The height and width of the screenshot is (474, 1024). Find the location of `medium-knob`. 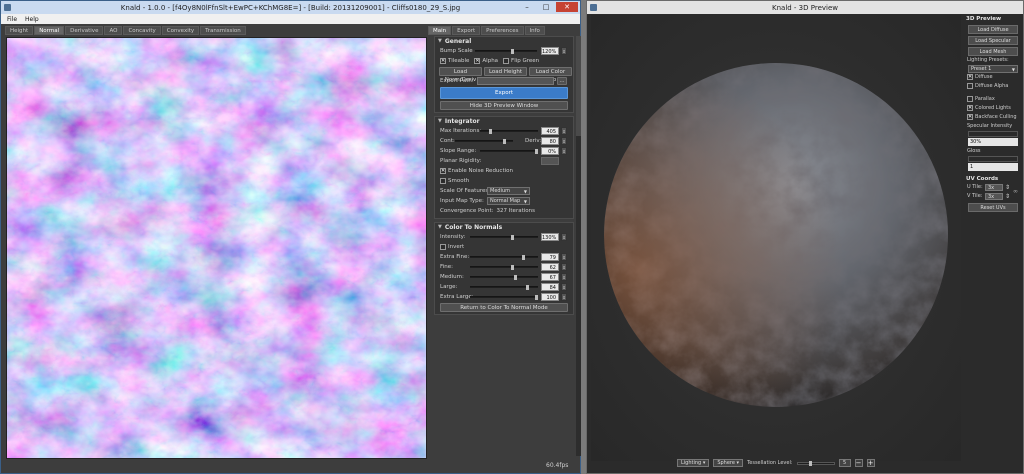

medium-knob is located at coordinates (516, 277).